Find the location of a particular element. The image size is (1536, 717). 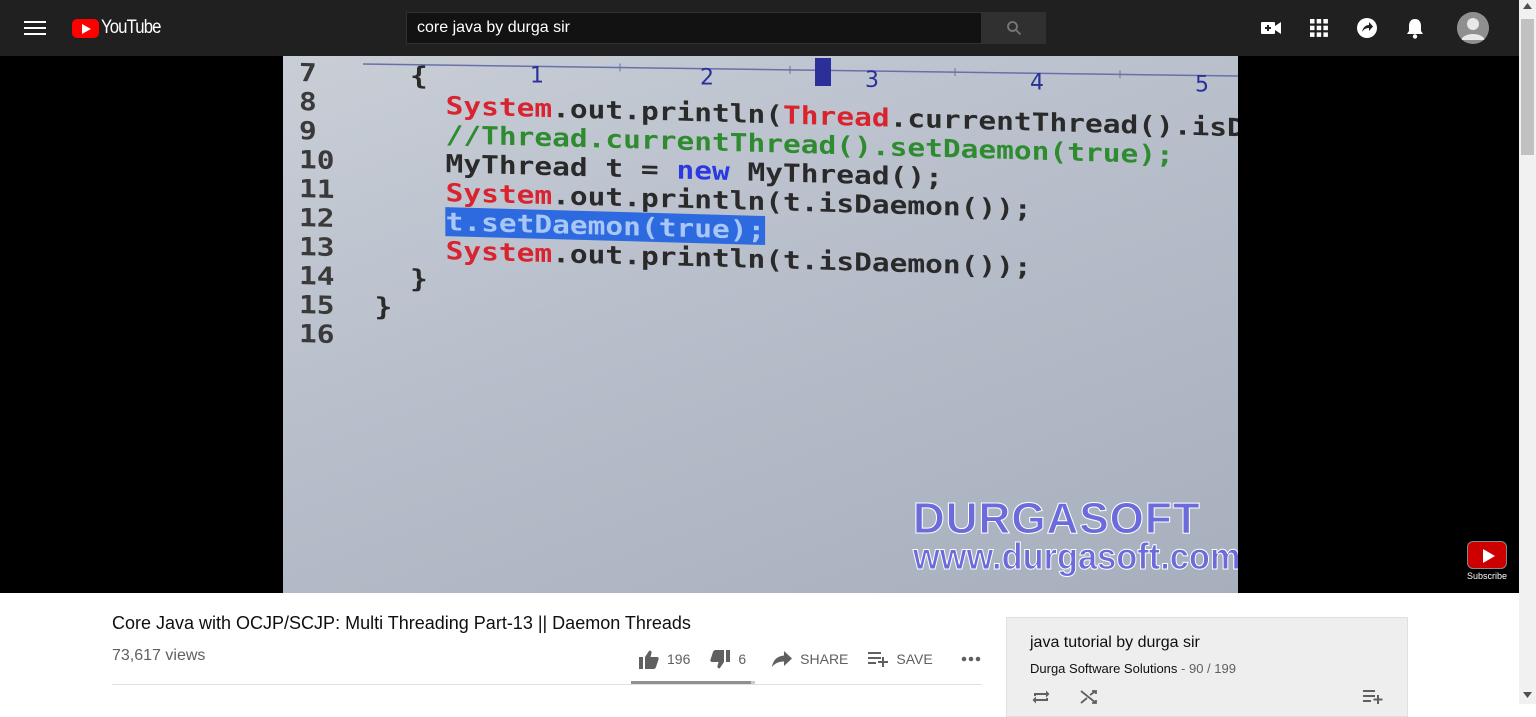

notifications-button is located at coordinates (1415, 28).